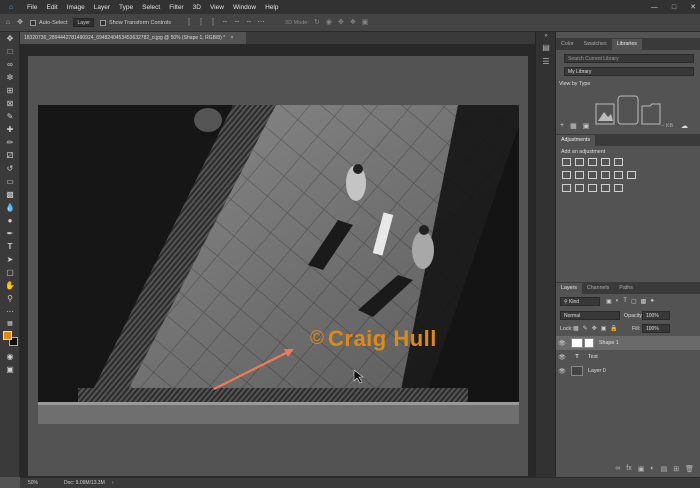  What do you see at coordinates (652, 301) in the screenshot?
I see `filter-toggle-icon: ●` at bounding box center [652, 301].